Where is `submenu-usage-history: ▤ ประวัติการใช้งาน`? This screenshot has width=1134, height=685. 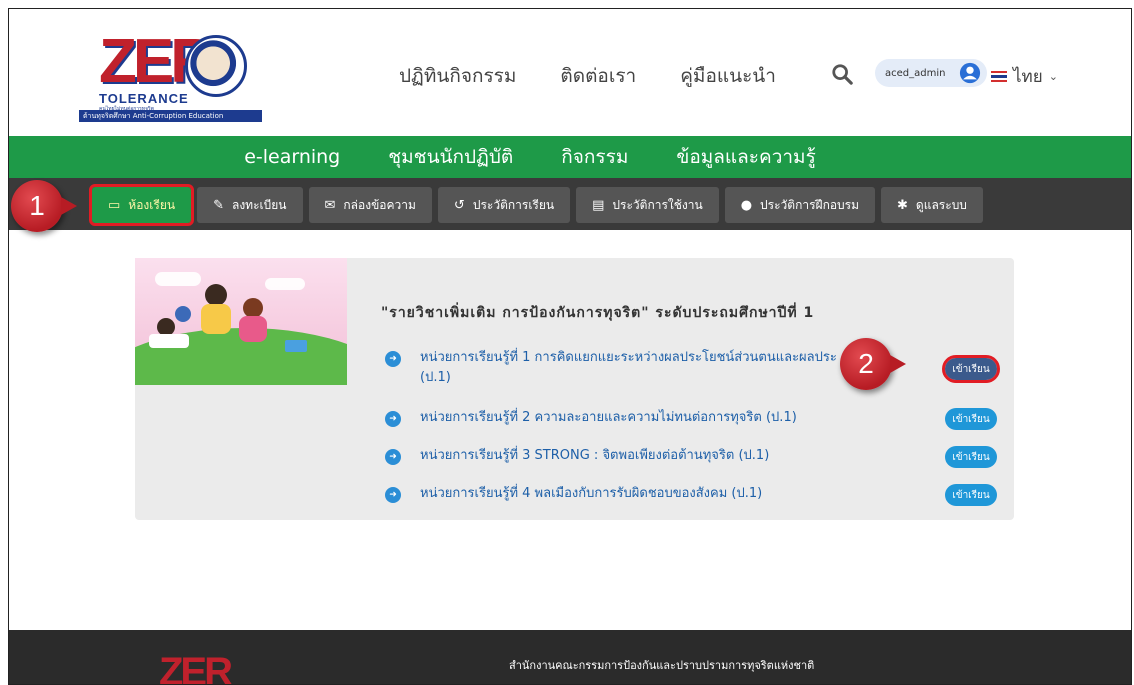 submenu-usage-history: ▤ ประวัติการใช้งาน is located at coordinates (647, 205).